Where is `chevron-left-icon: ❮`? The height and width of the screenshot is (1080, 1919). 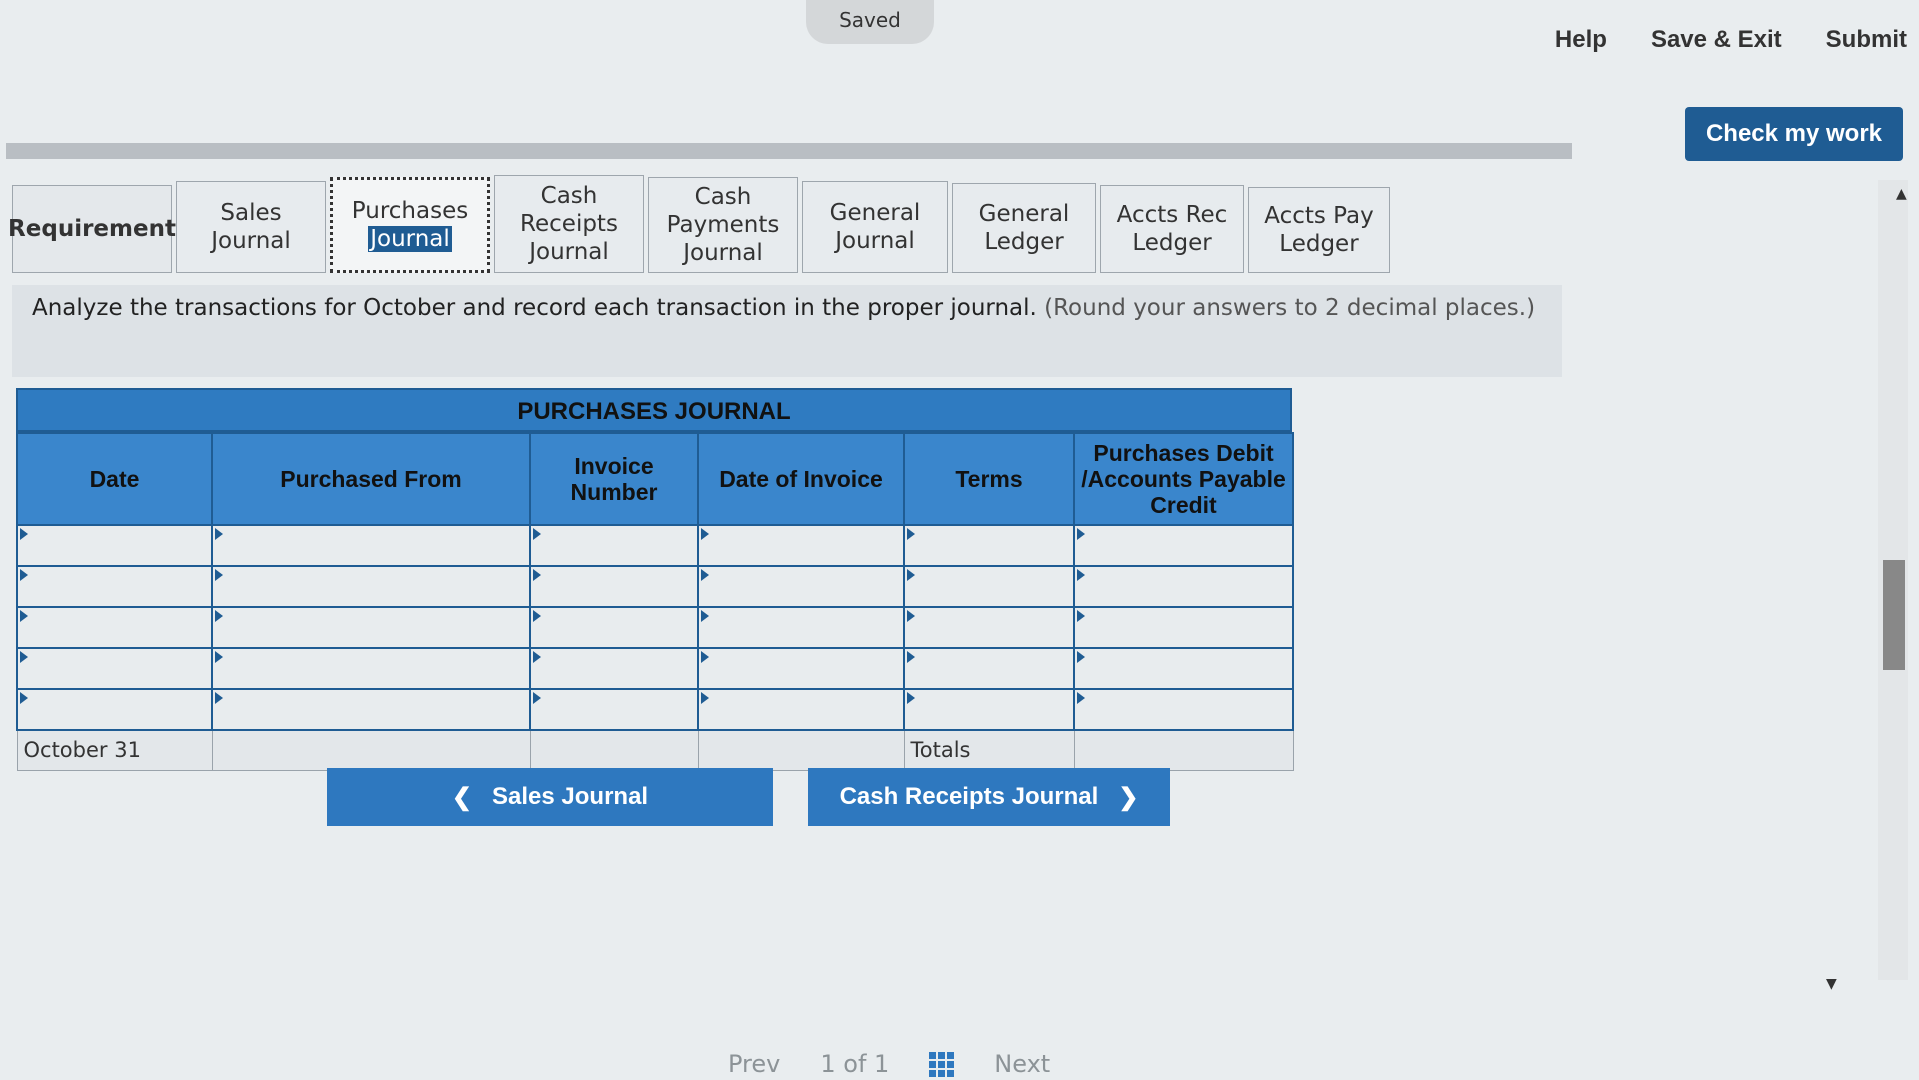 chevron-left-icon: ❮ is located at coordinates (462, 797).